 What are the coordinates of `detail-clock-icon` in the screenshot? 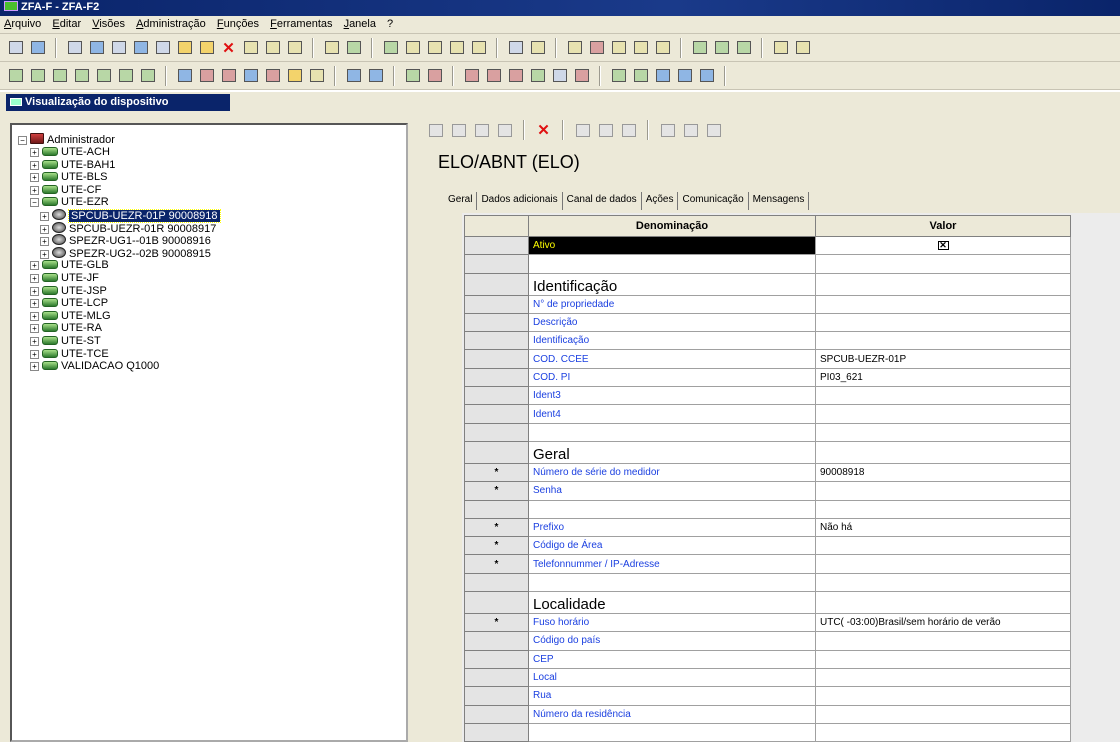 It's located at (481, 130).